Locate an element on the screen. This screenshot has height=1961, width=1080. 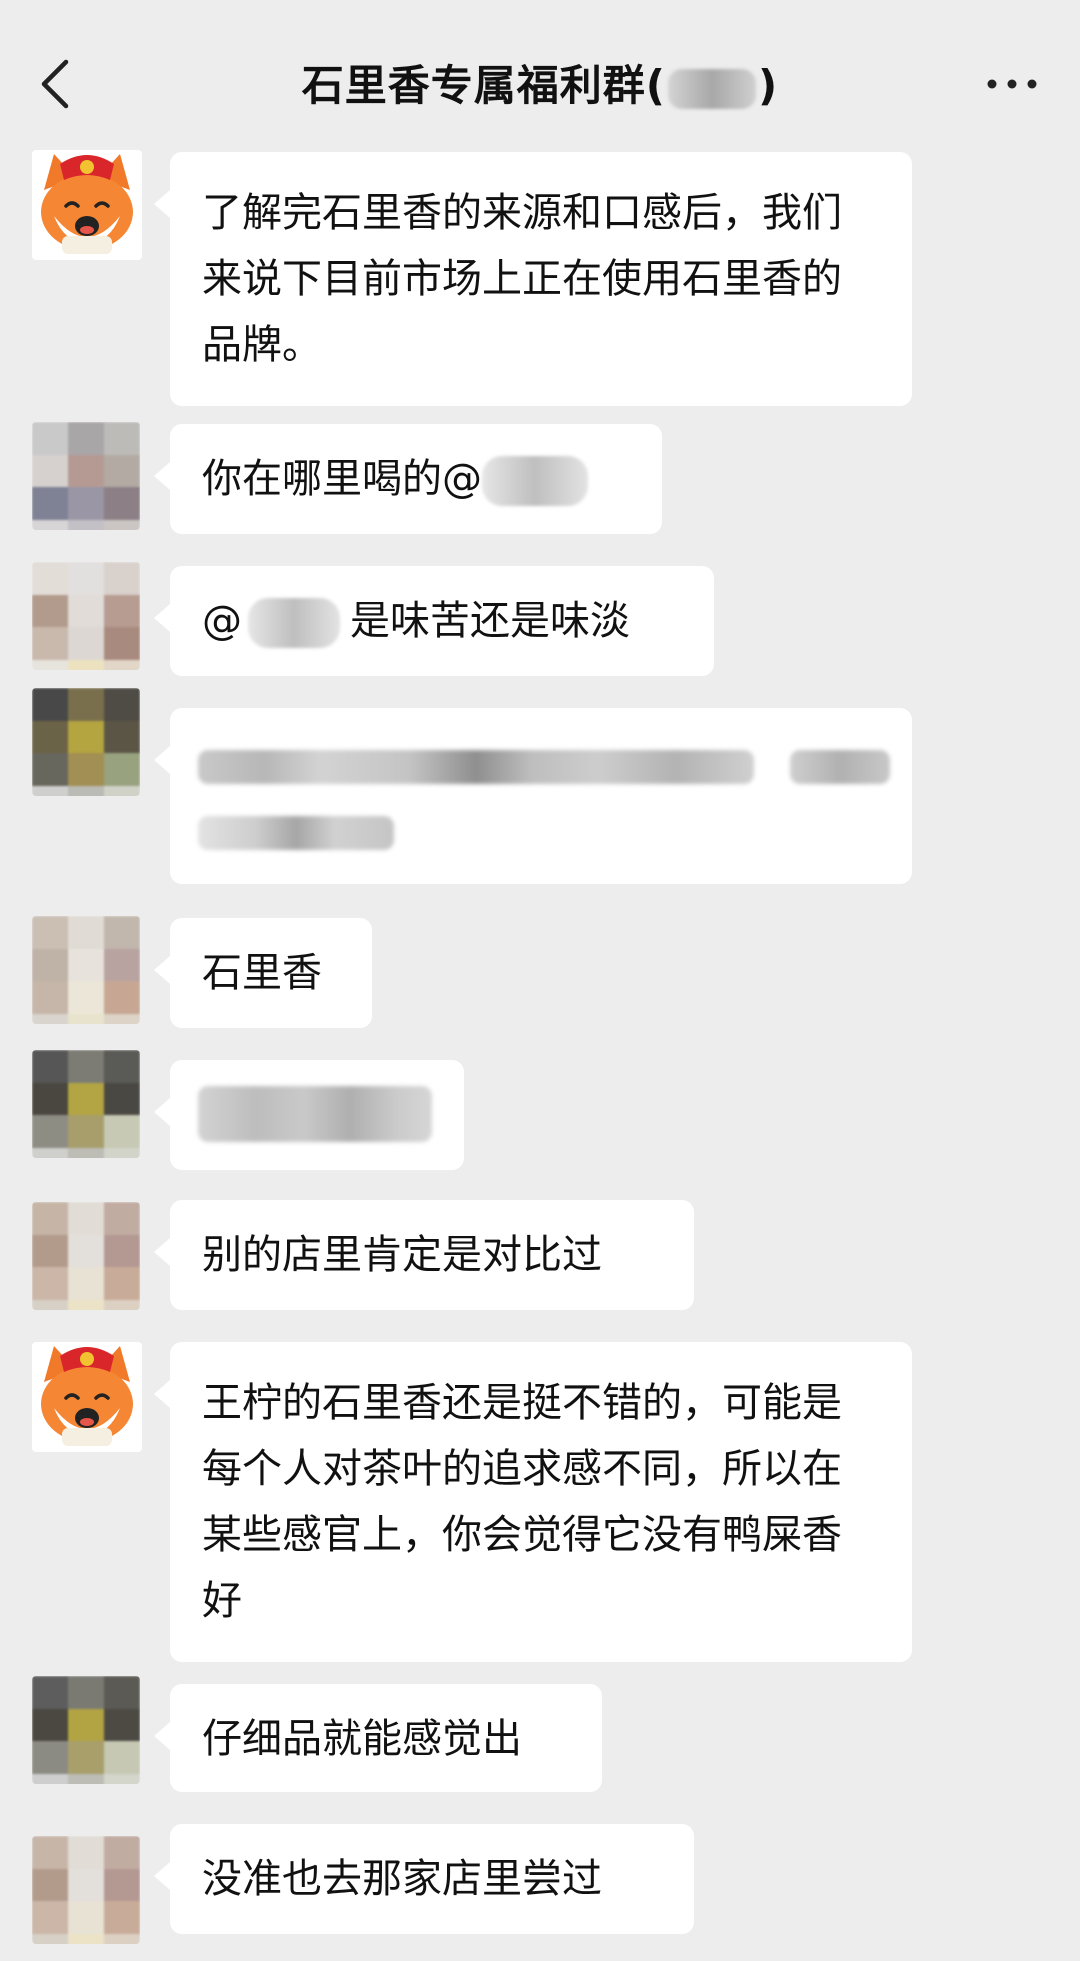
message-bubble: 你在哪里喝的@ is located at coordinates (408, 479).